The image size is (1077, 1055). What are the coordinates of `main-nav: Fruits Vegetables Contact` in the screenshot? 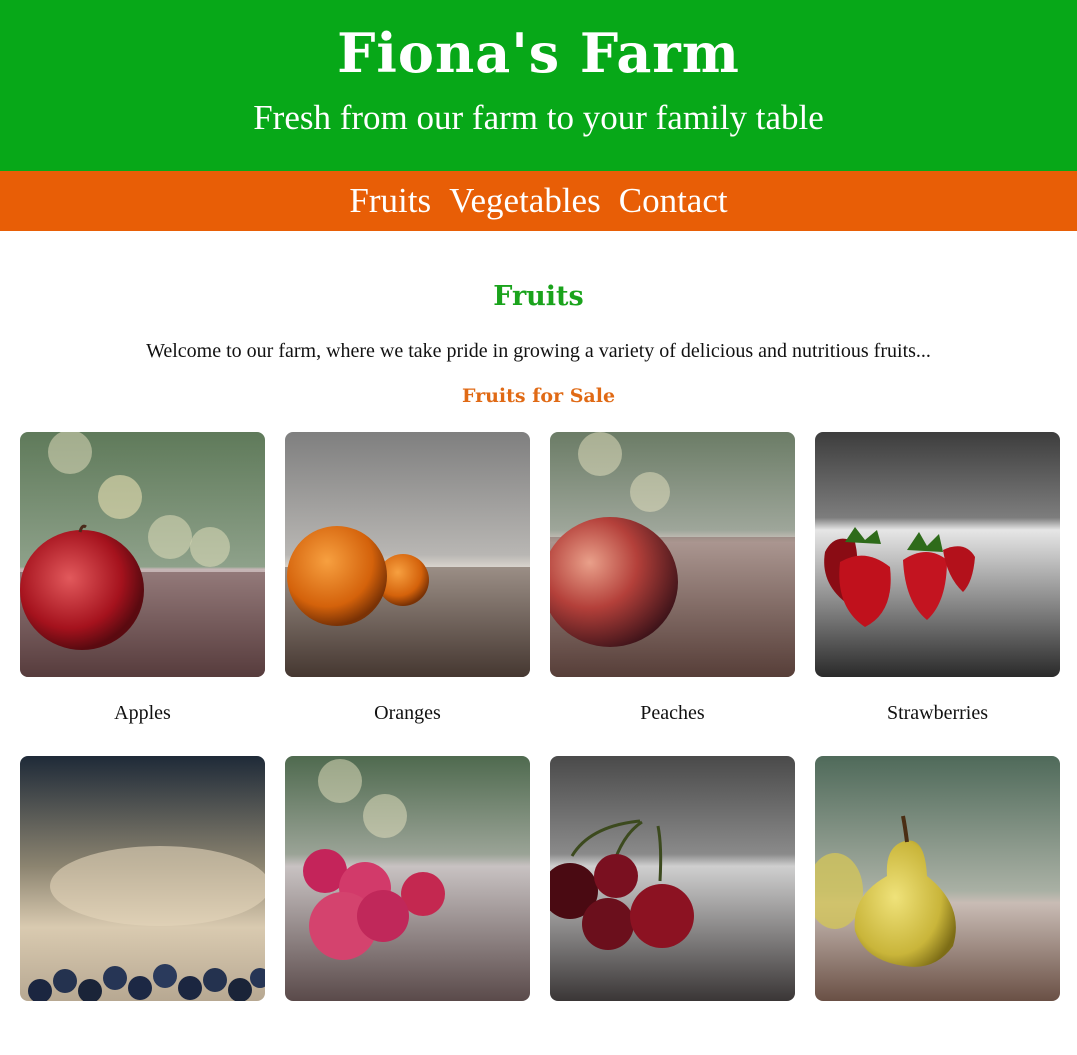 It's located at (538, 201).